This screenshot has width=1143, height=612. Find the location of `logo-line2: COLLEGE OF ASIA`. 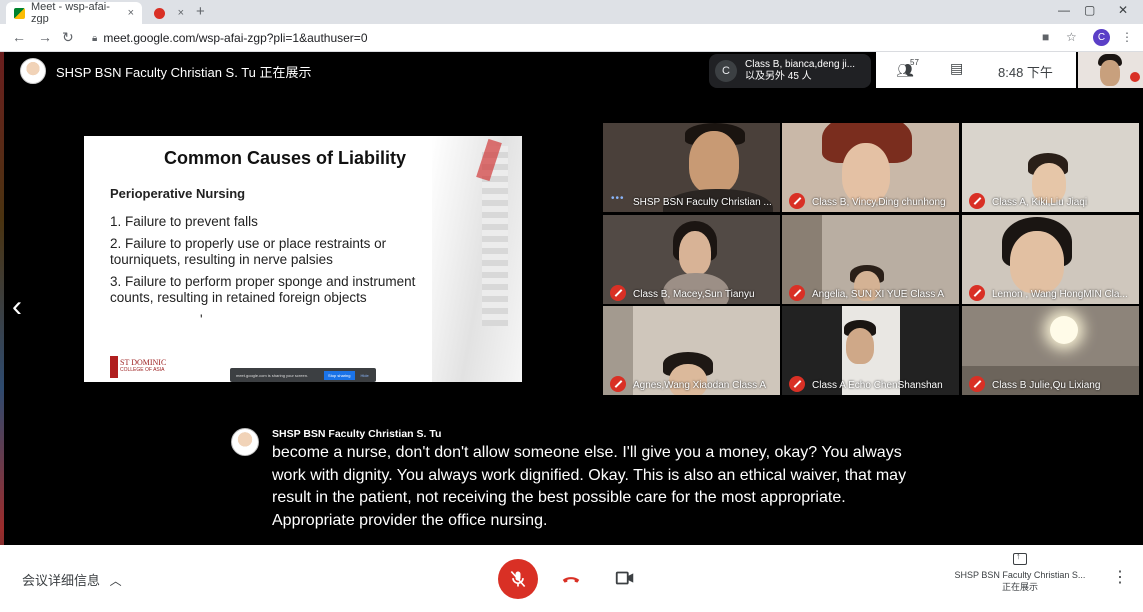

logo-line2: COLLEGE OF ASIA is located at coordinates (142, 370).